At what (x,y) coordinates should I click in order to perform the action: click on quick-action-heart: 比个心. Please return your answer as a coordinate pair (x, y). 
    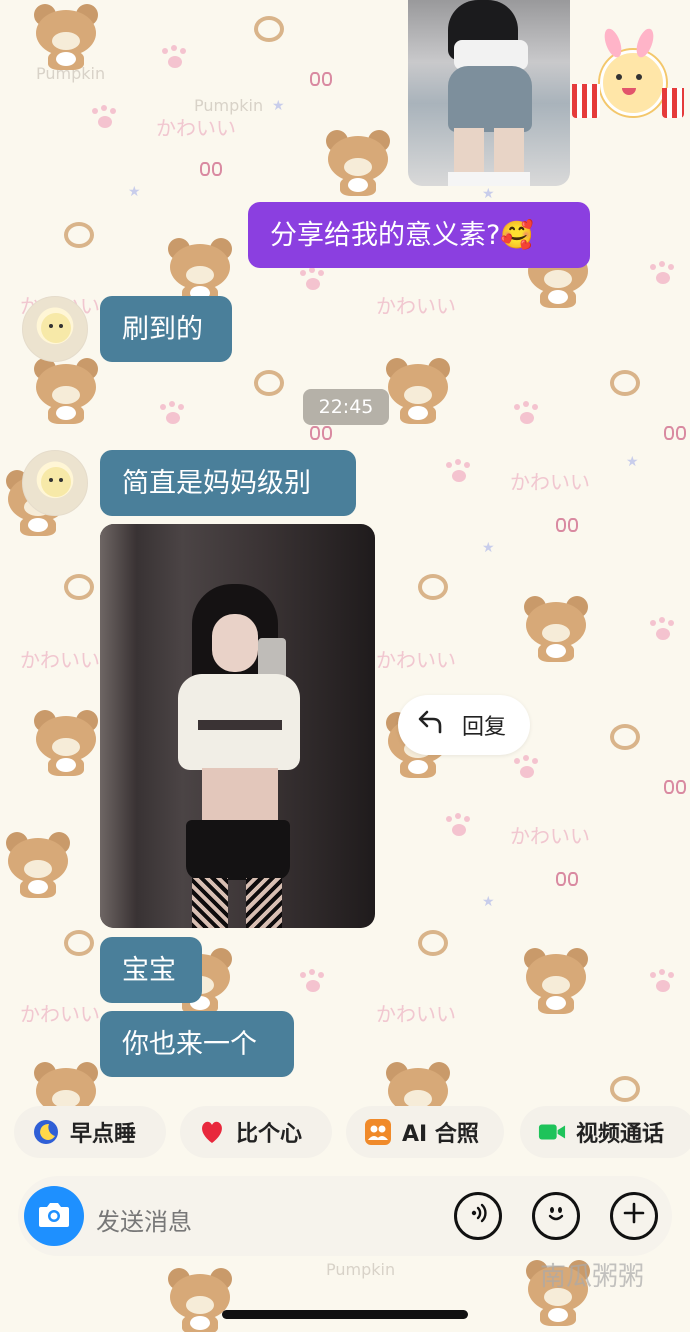
    Looking at the image, I should click on (256, 1132).